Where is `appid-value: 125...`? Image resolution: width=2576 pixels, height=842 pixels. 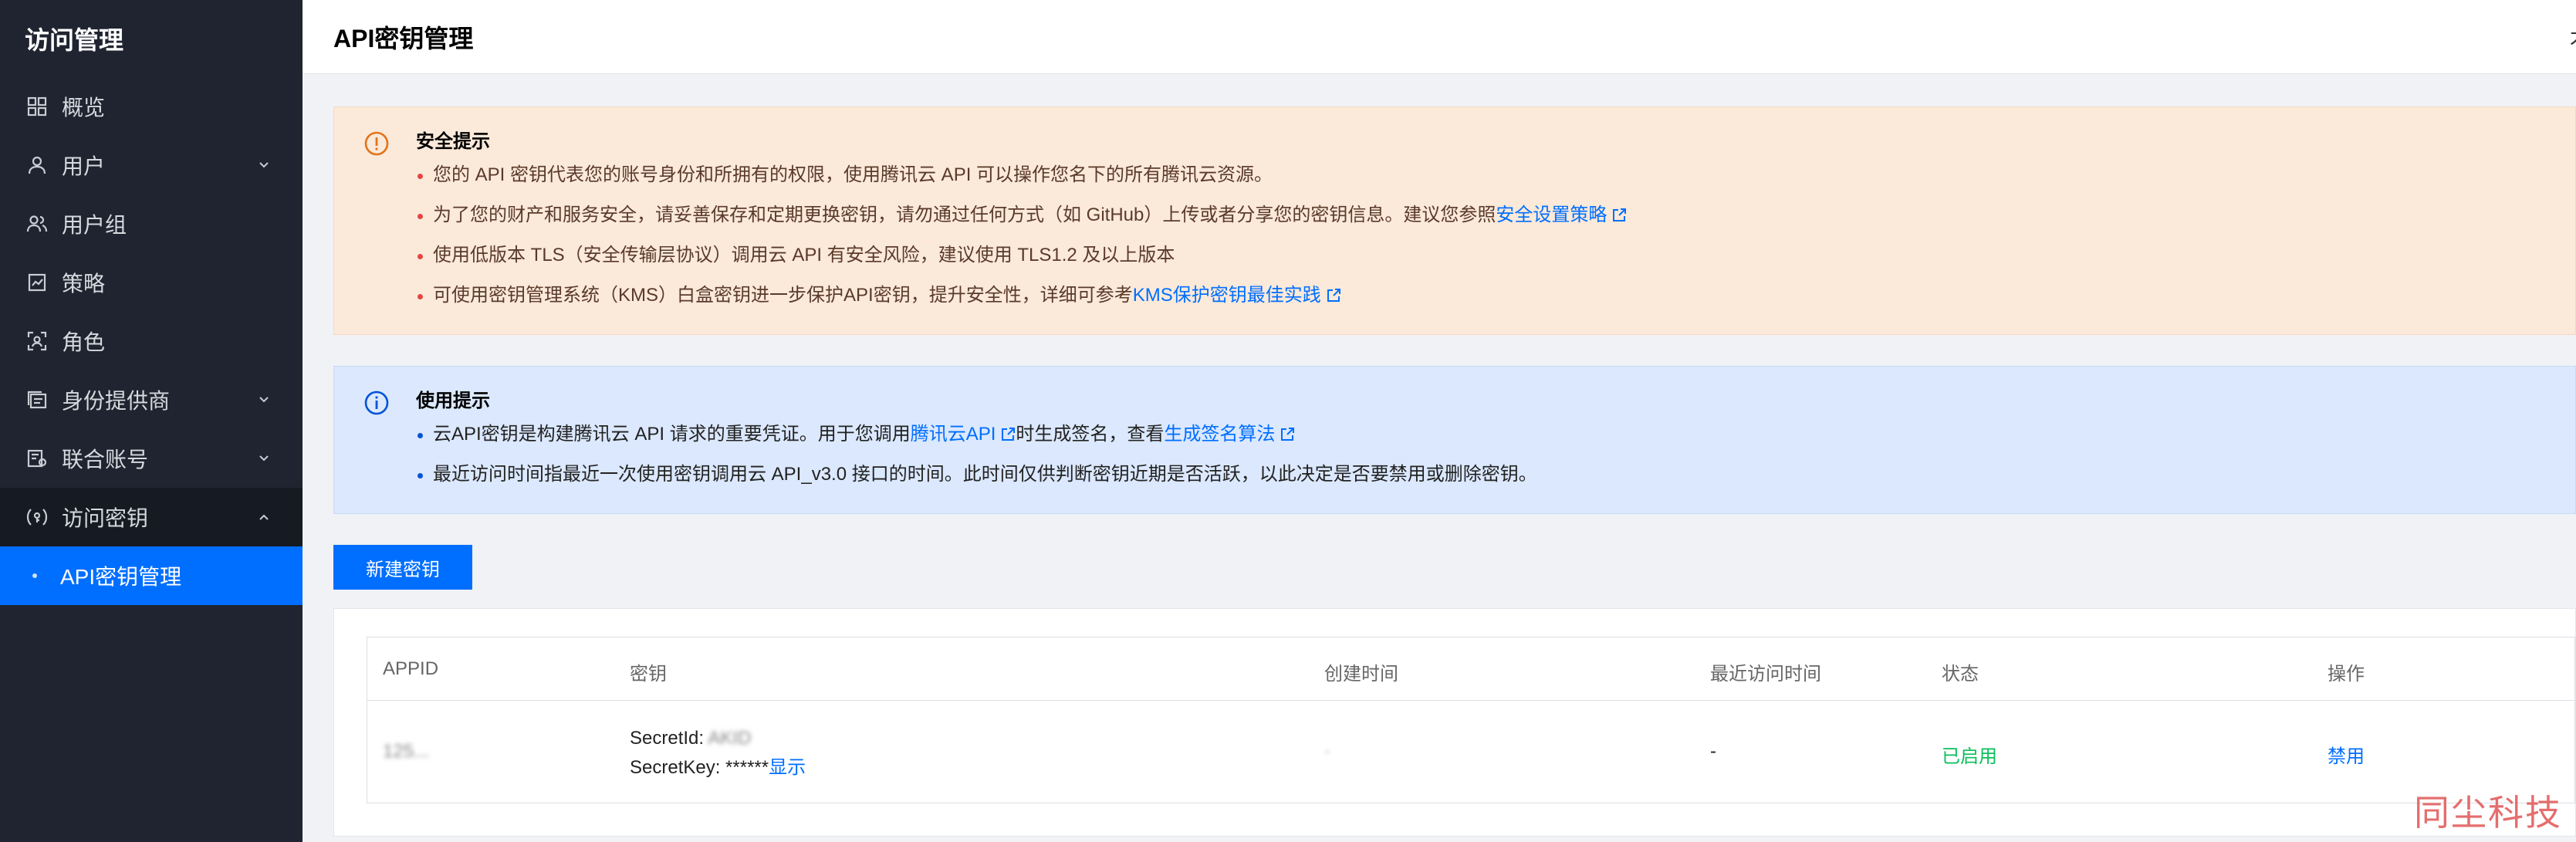 appid-value: 125... is located at coordinates (406, 751).